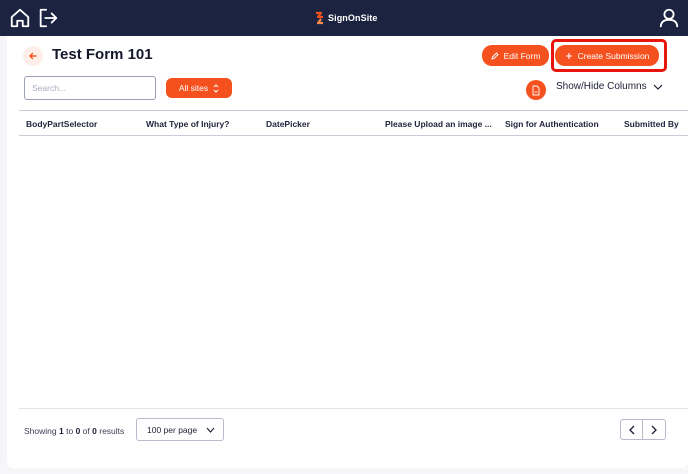 Image resolution: width=688 pixels, height=474 pixels. Describe the element at coordinates (86, 431) in the screenshot. I see `of-label: of` at that location.